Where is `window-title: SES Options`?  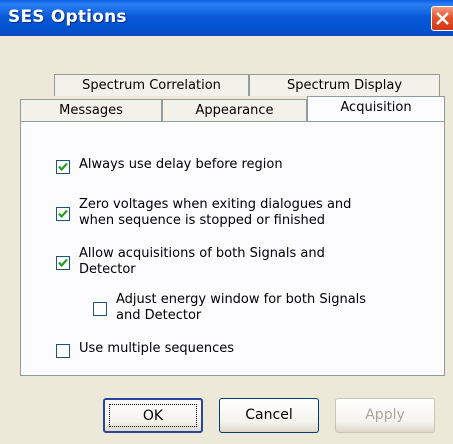
window-title: SES Options is located at coordinates (67, 17).